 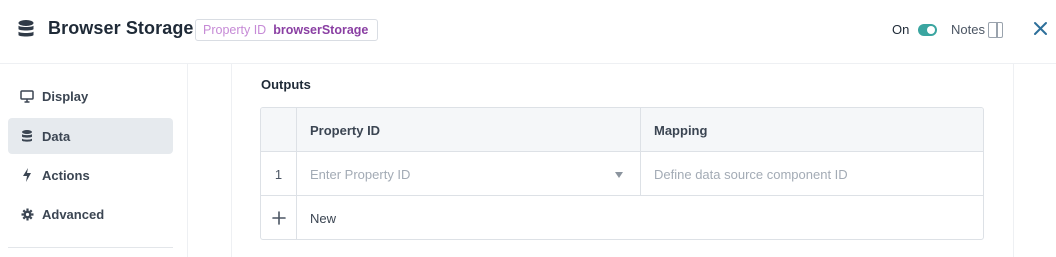 What do you see at coordinates (1040, 28) in the screenshot?
I see `close-icon` at bounding box center [1040, 28].